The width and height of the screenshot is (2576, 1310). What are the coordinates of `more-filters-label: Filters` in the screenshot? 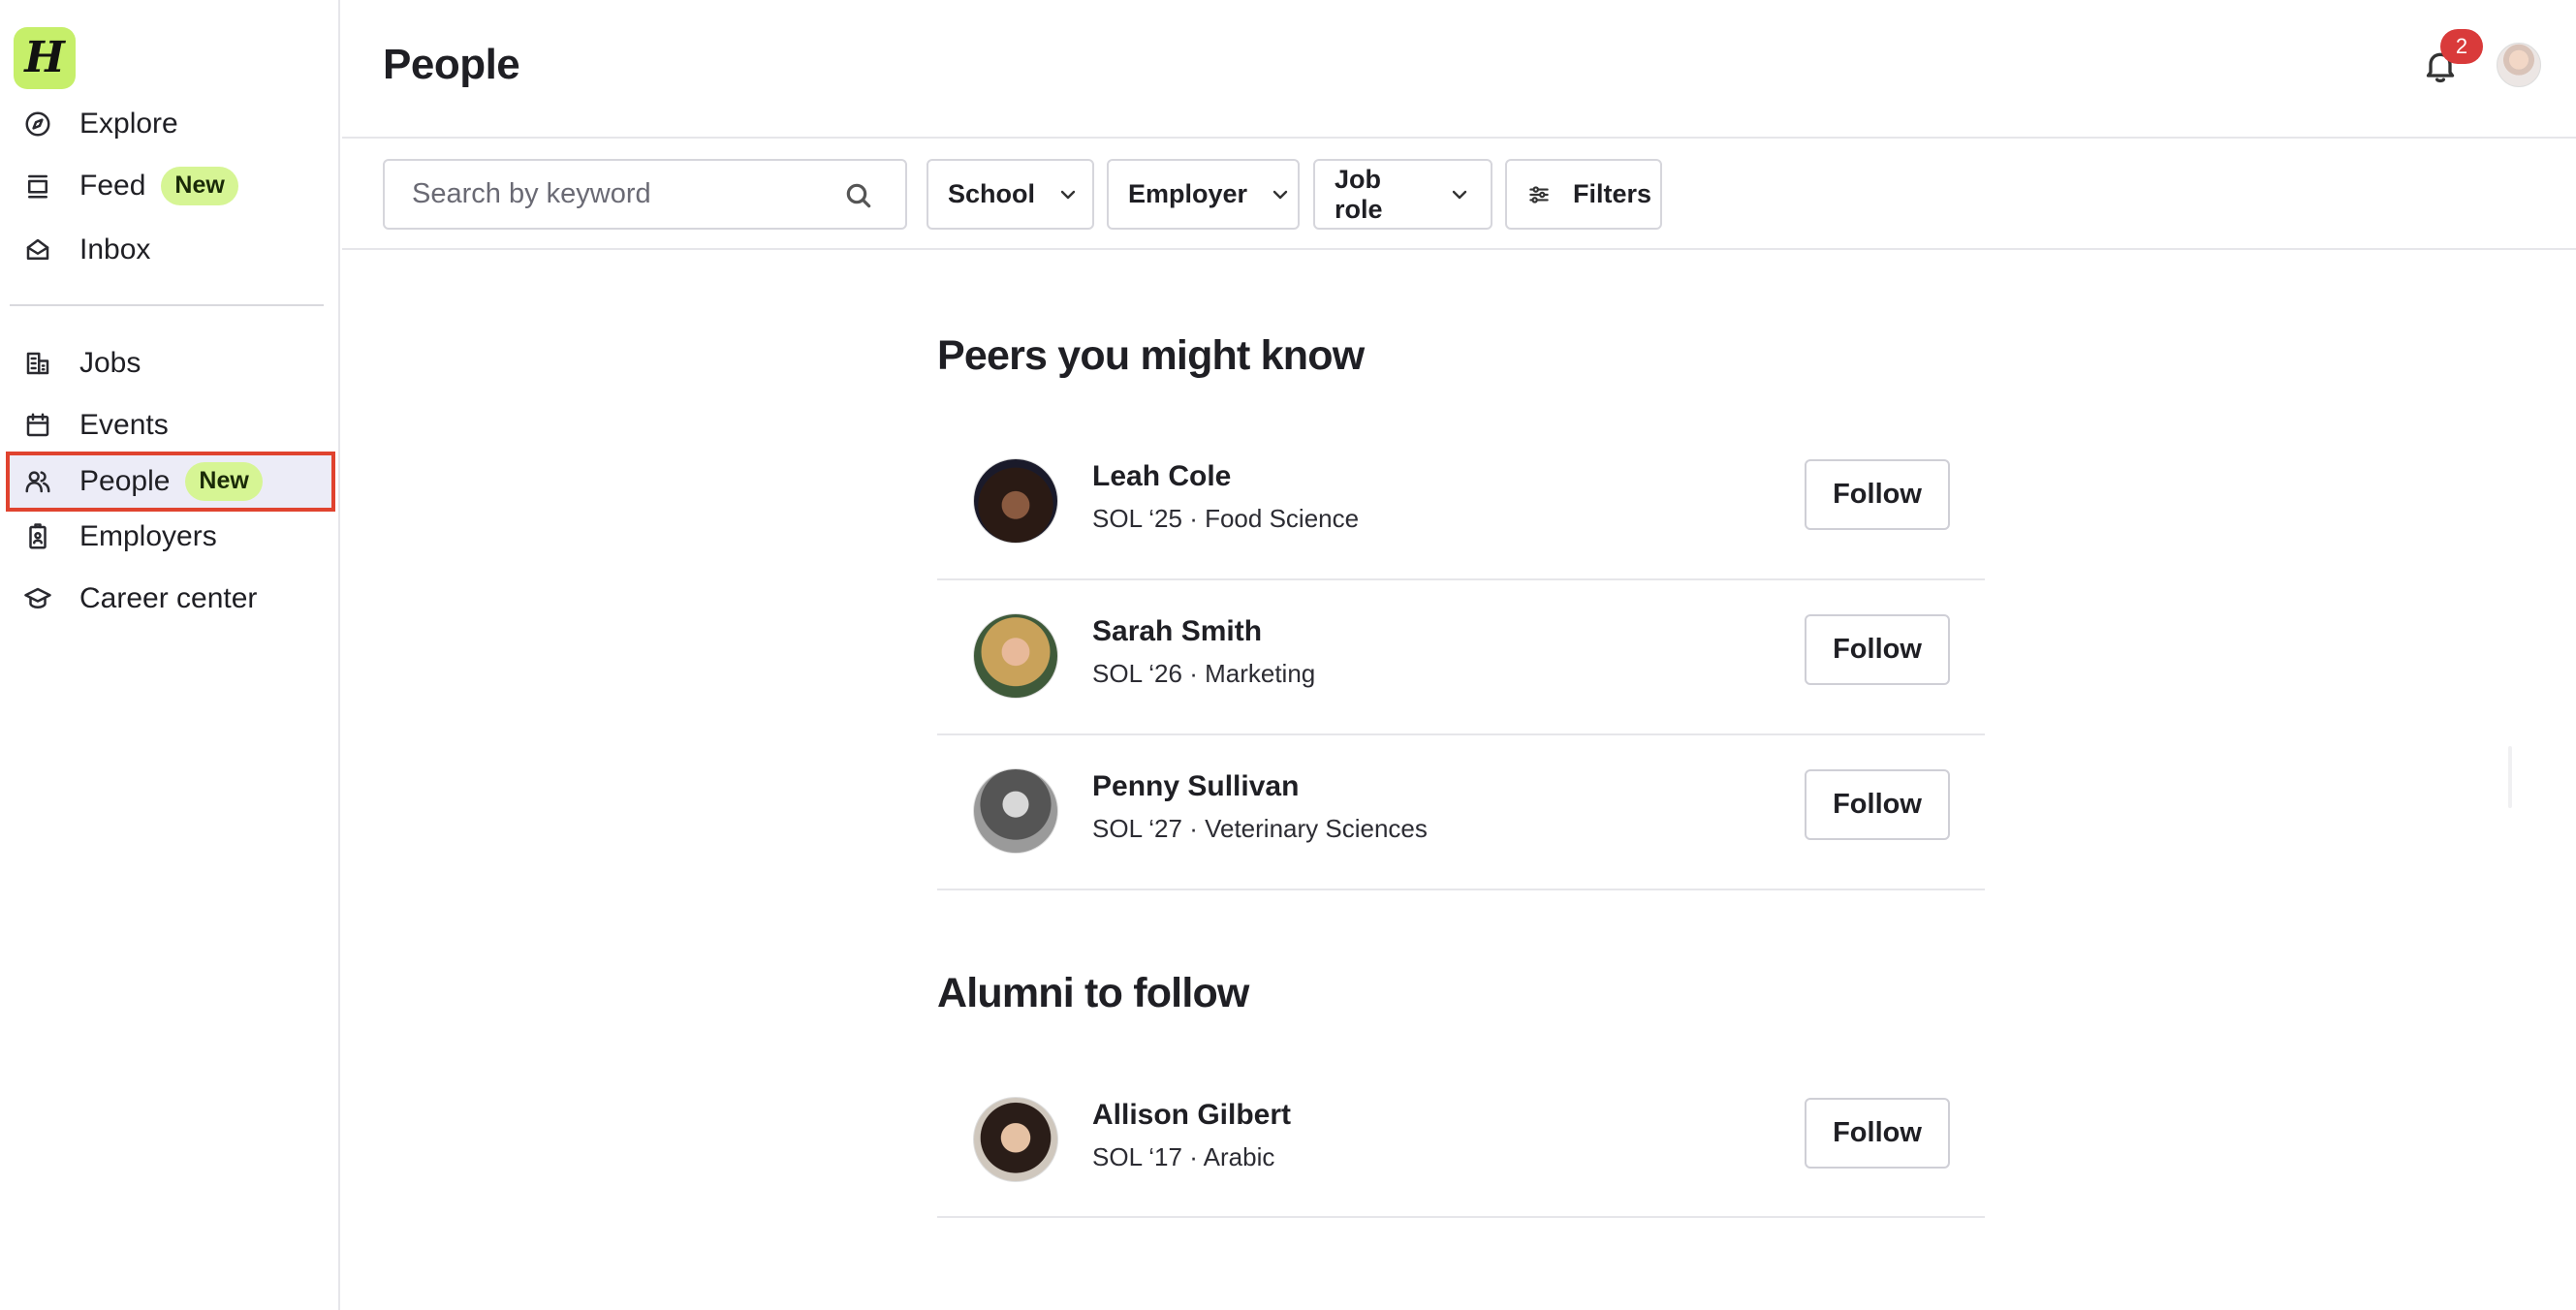 It's located at (1612, 193).